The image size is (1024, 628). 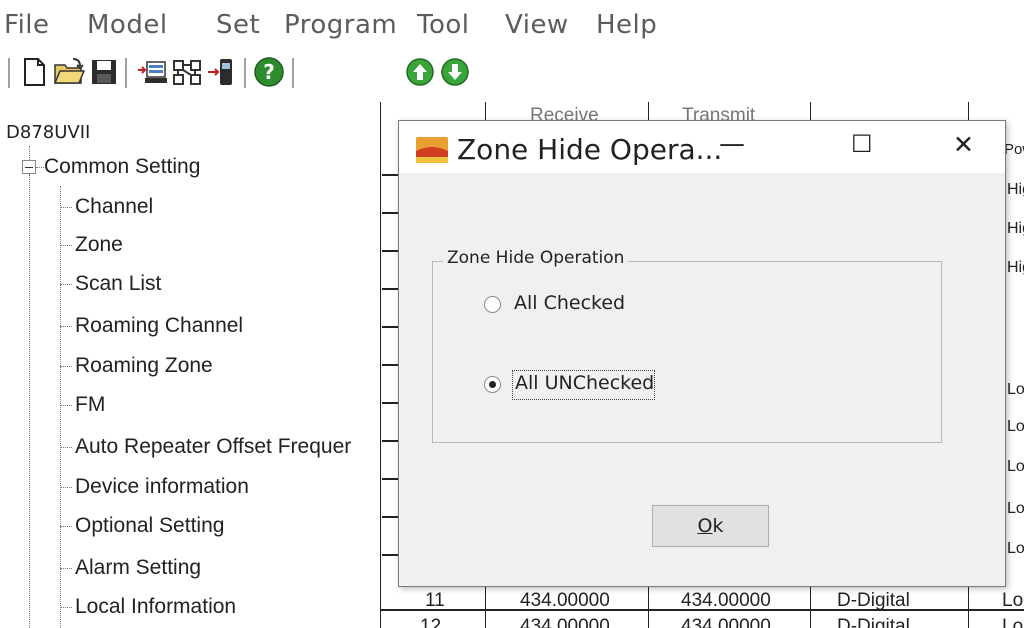 What do you see at coordinates (626, 25) in the screenshot?
I see `menu-help: Help` at bounding box center [626, 25].